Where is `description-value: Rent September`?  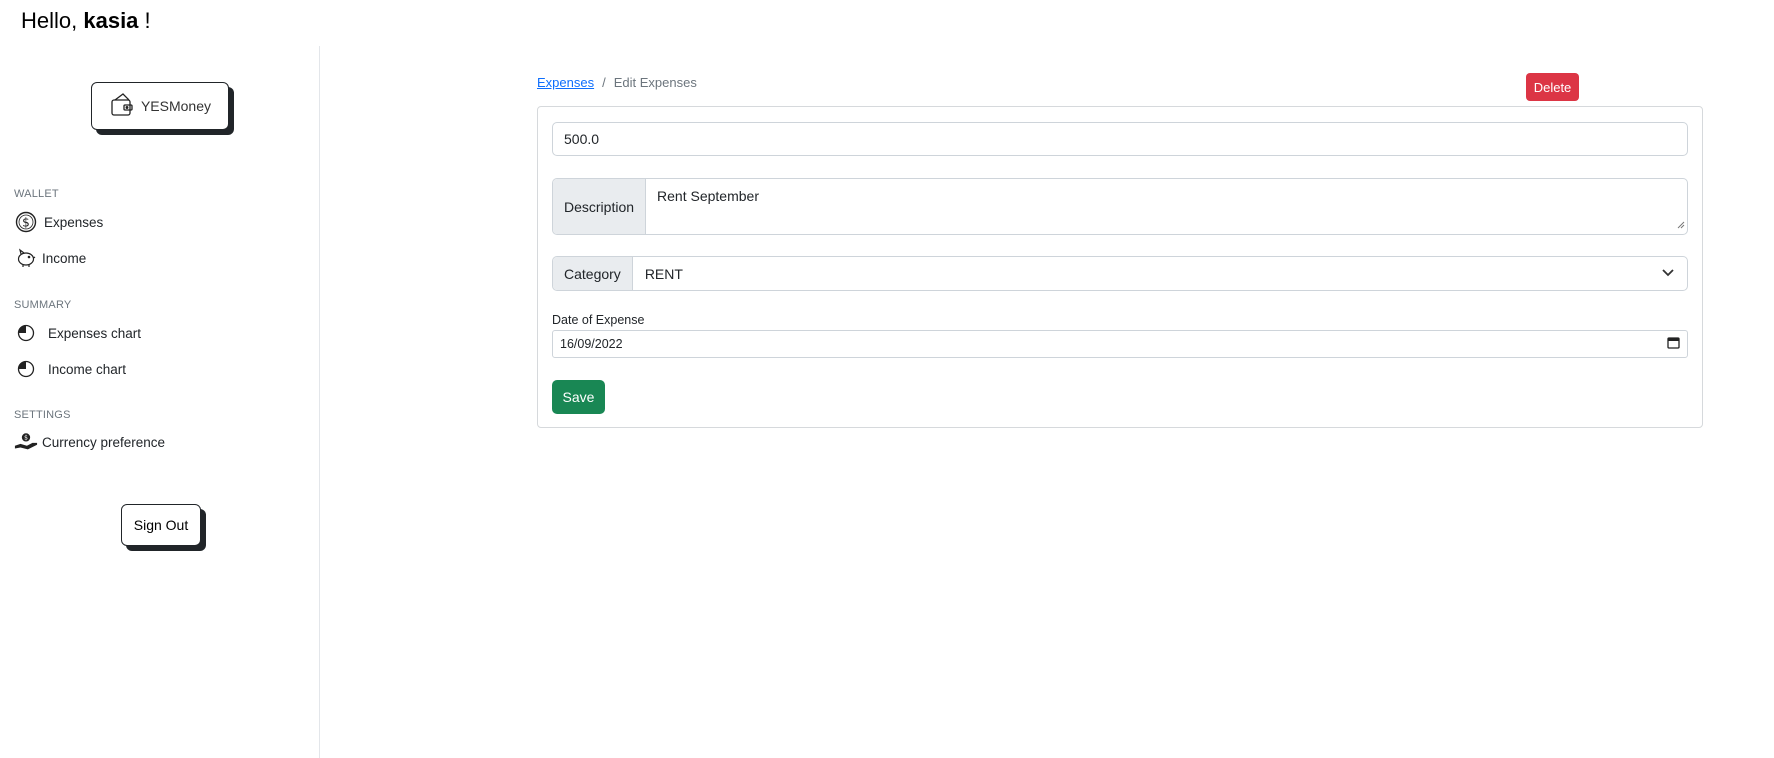 description-value: Rent September is located at coordinates (708, 196).